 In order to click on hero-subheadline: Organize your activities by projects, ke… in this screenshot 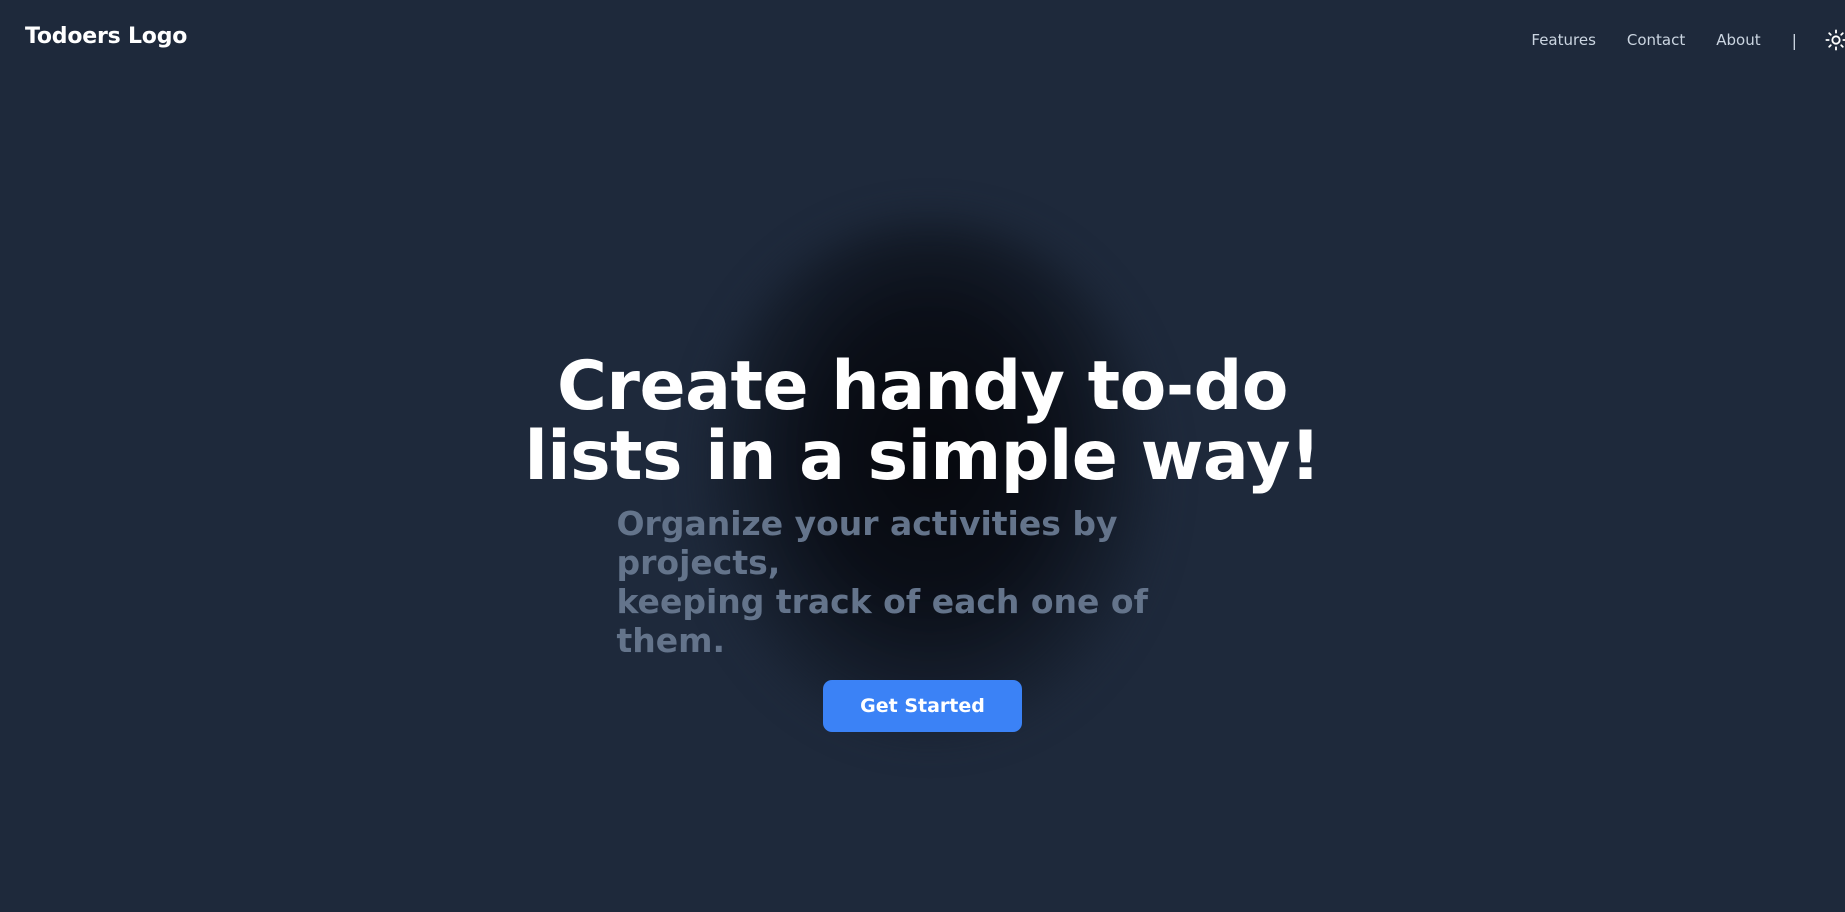, I will do `click(923, 582)`.